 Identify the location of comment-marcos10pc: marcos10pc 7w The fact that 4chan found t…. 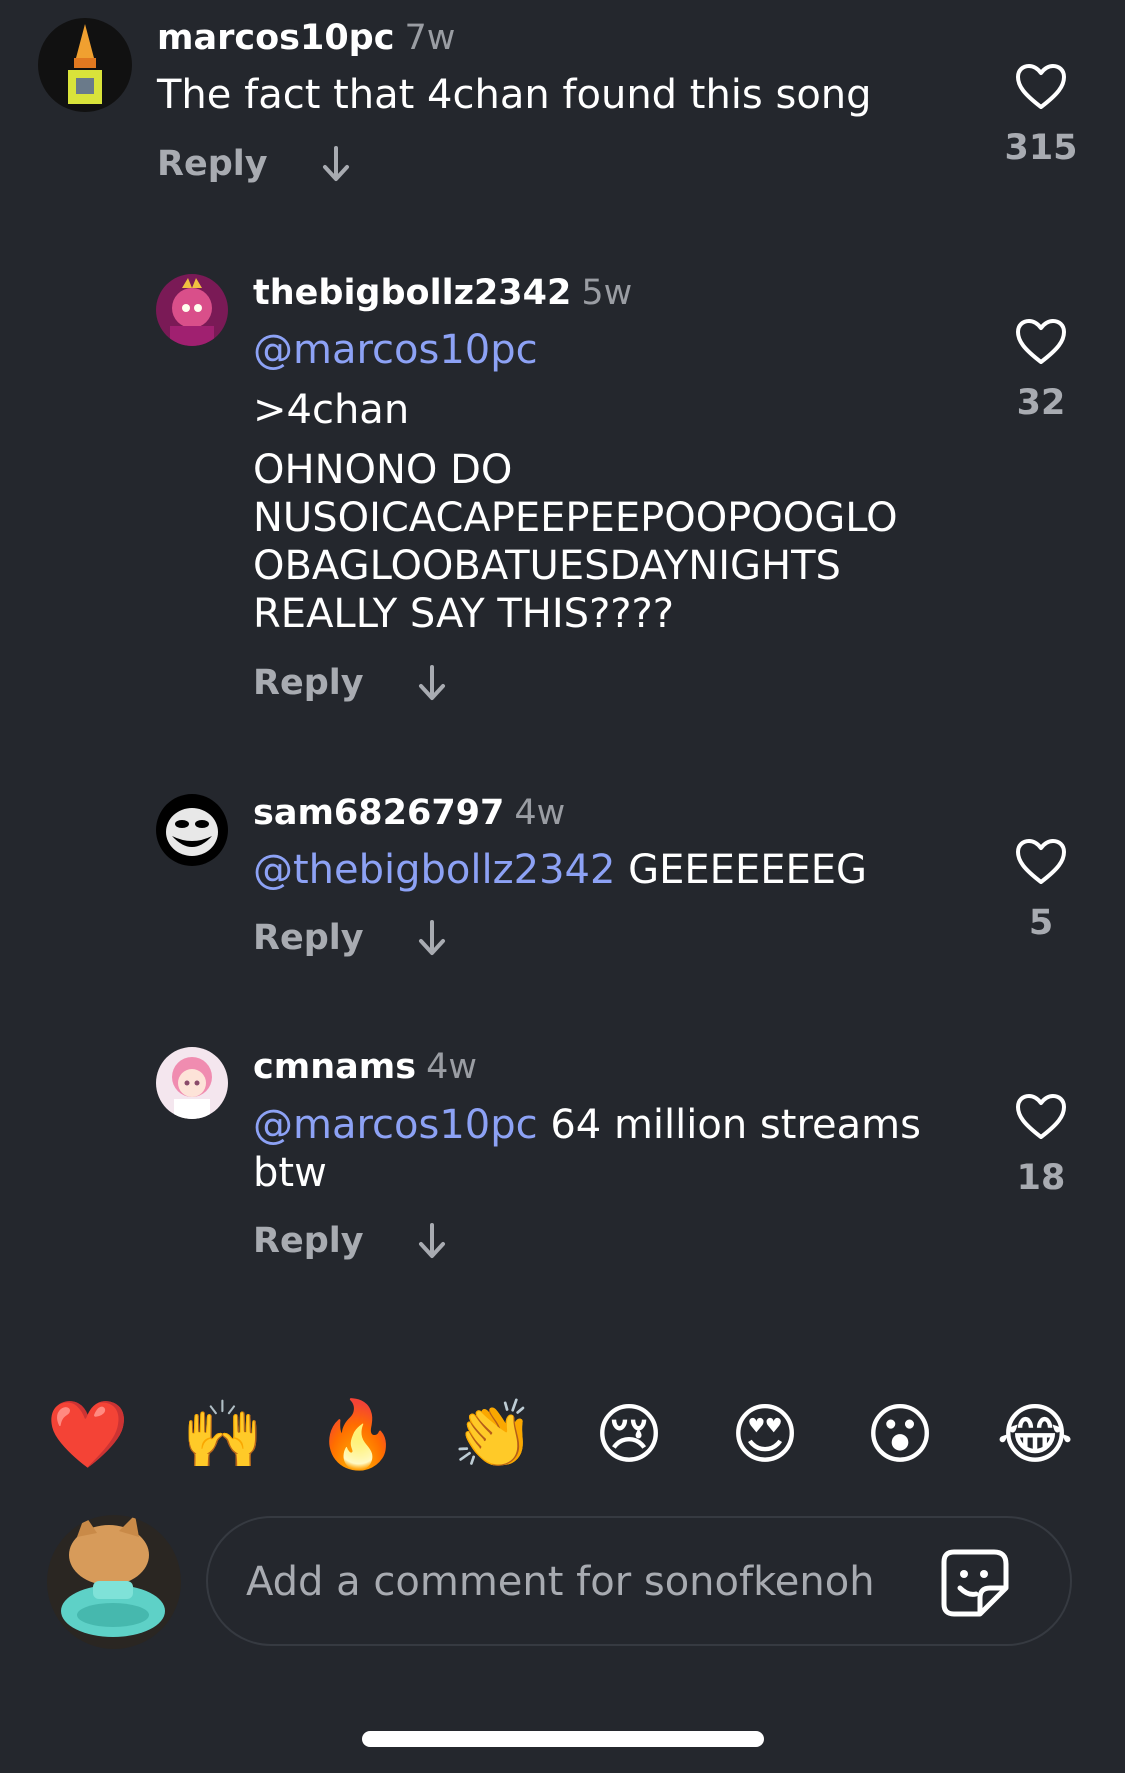
(562, 115).